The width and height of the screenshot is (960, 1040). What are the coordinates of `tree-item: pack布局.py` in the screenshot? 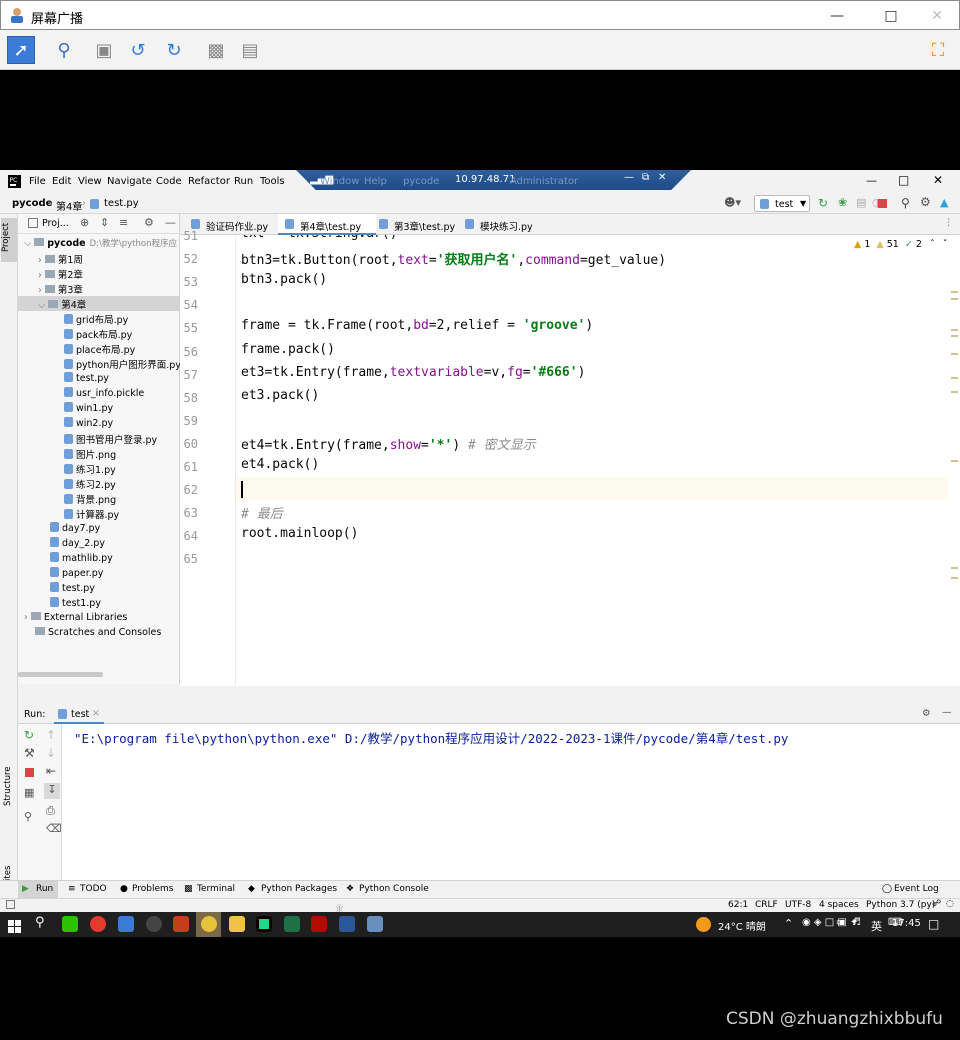 It's located at (99, 333).